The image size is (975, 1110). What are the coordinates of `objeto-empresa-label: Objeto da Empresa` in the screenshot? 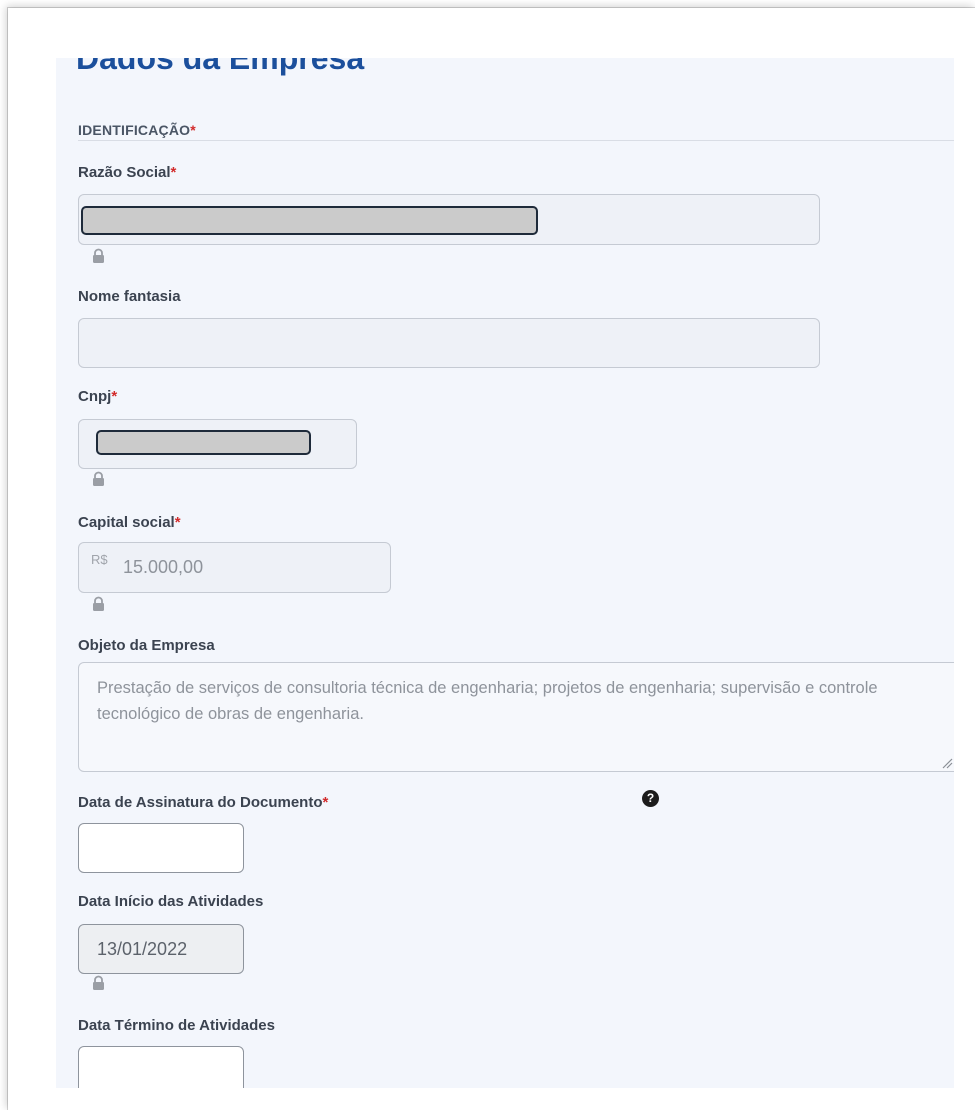 It's located at (146, 645).